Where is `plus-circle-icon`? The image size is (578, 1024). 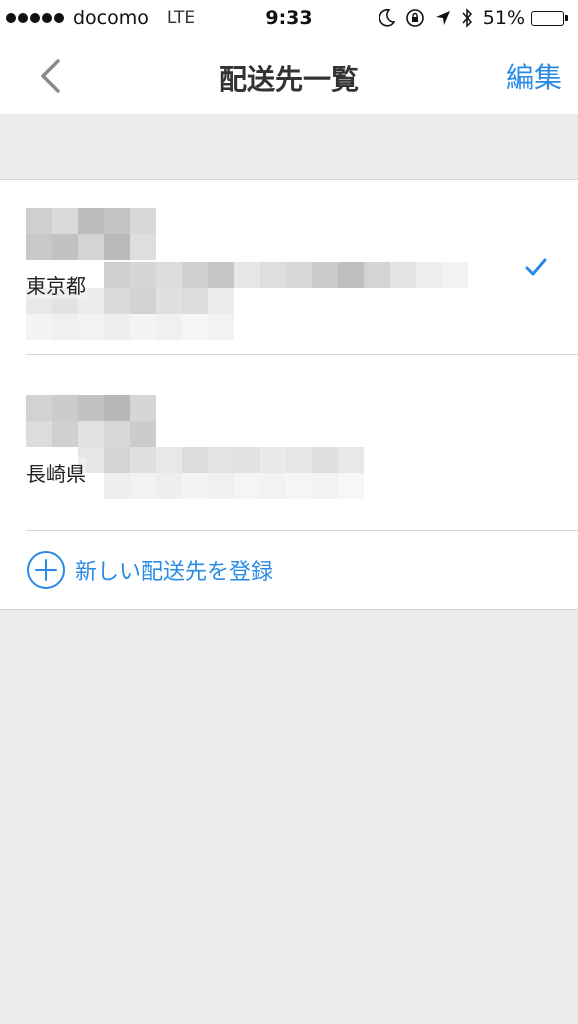 plus-circle-icon is located at coordinates (46, 570).